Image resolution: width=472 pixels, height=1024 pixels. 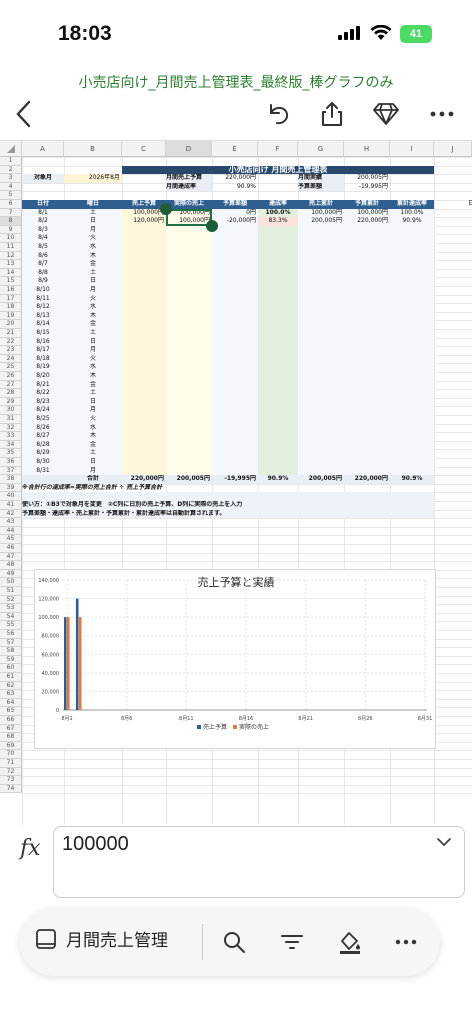 What do you see at coordinates (11, 625) in the screenshot?
I see `row-header-55: 55` at bounding box center [11, 625].